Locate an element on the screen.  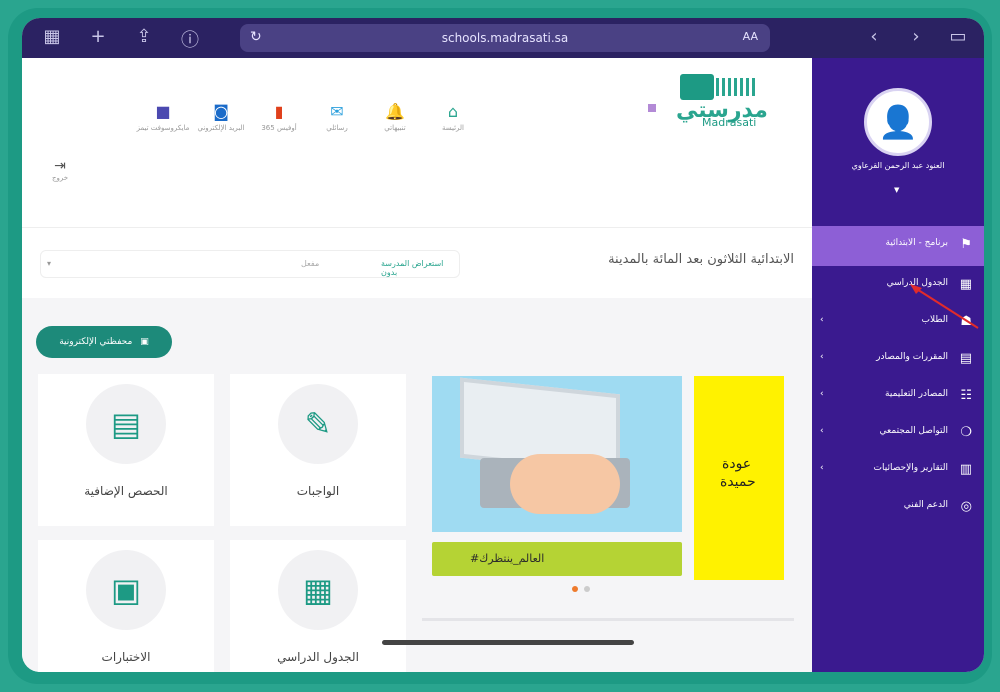
nav-office365: ▮ أوفيس 365 is located at coordinates (279, 117).